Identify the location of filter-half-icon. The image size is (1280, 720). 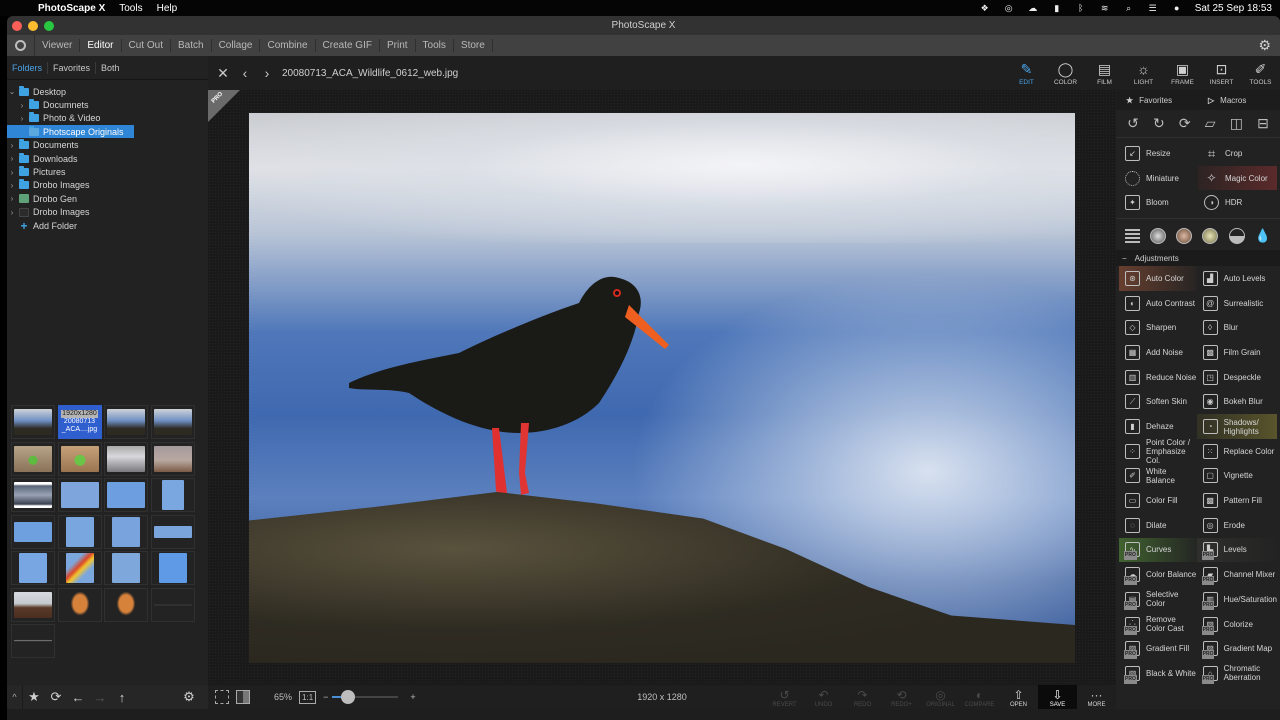
(1236, 236).